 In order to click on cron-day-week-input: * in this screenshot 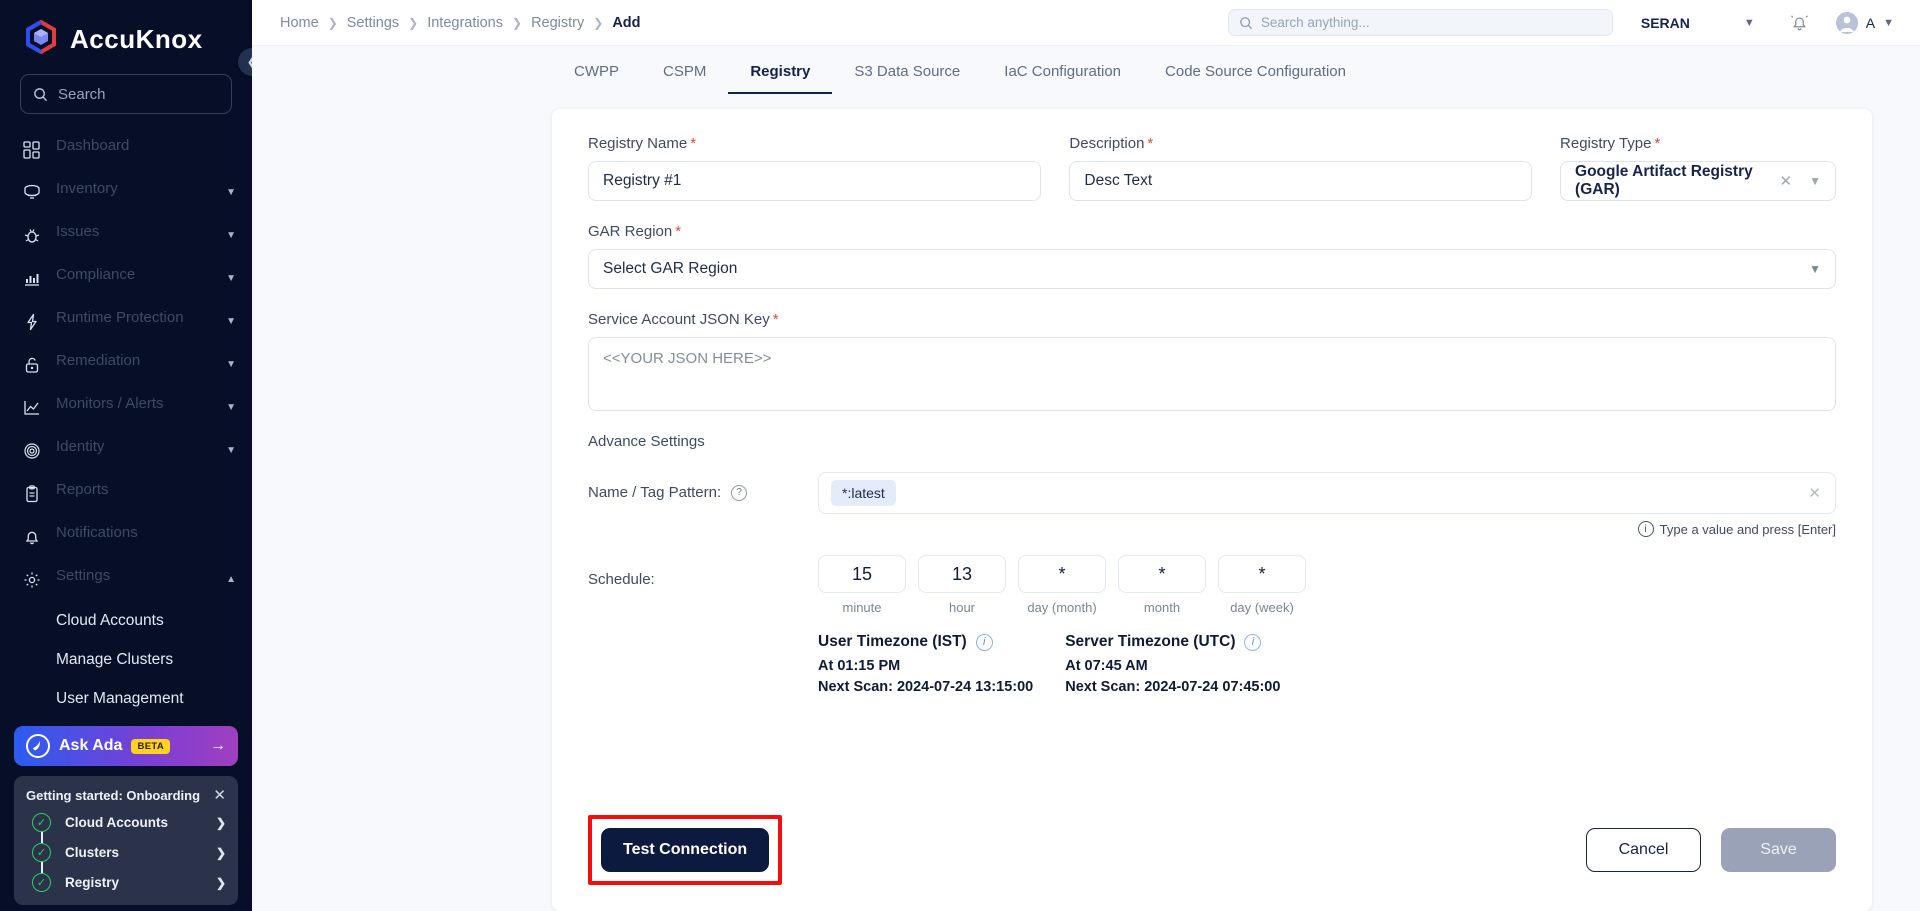, I will do `click(1262, 574)`.